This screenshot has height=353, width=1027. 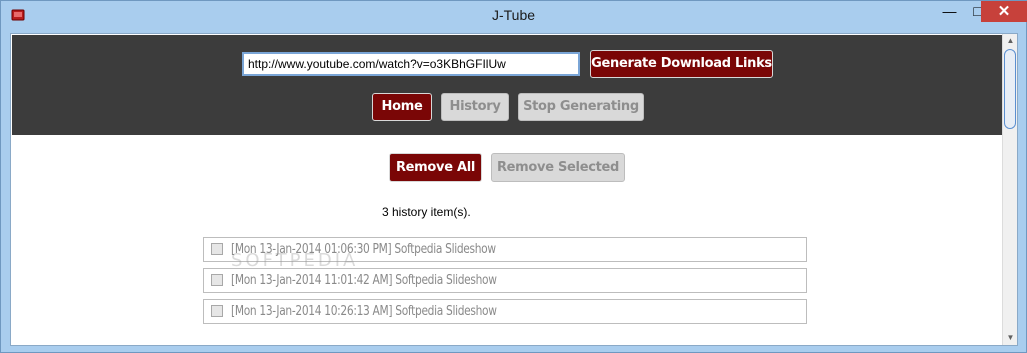 What do you see at coordinates (581, 107) in the screenshot?
I see `stop-generating-button: Stop Generating` at bounding box center [581, 107].